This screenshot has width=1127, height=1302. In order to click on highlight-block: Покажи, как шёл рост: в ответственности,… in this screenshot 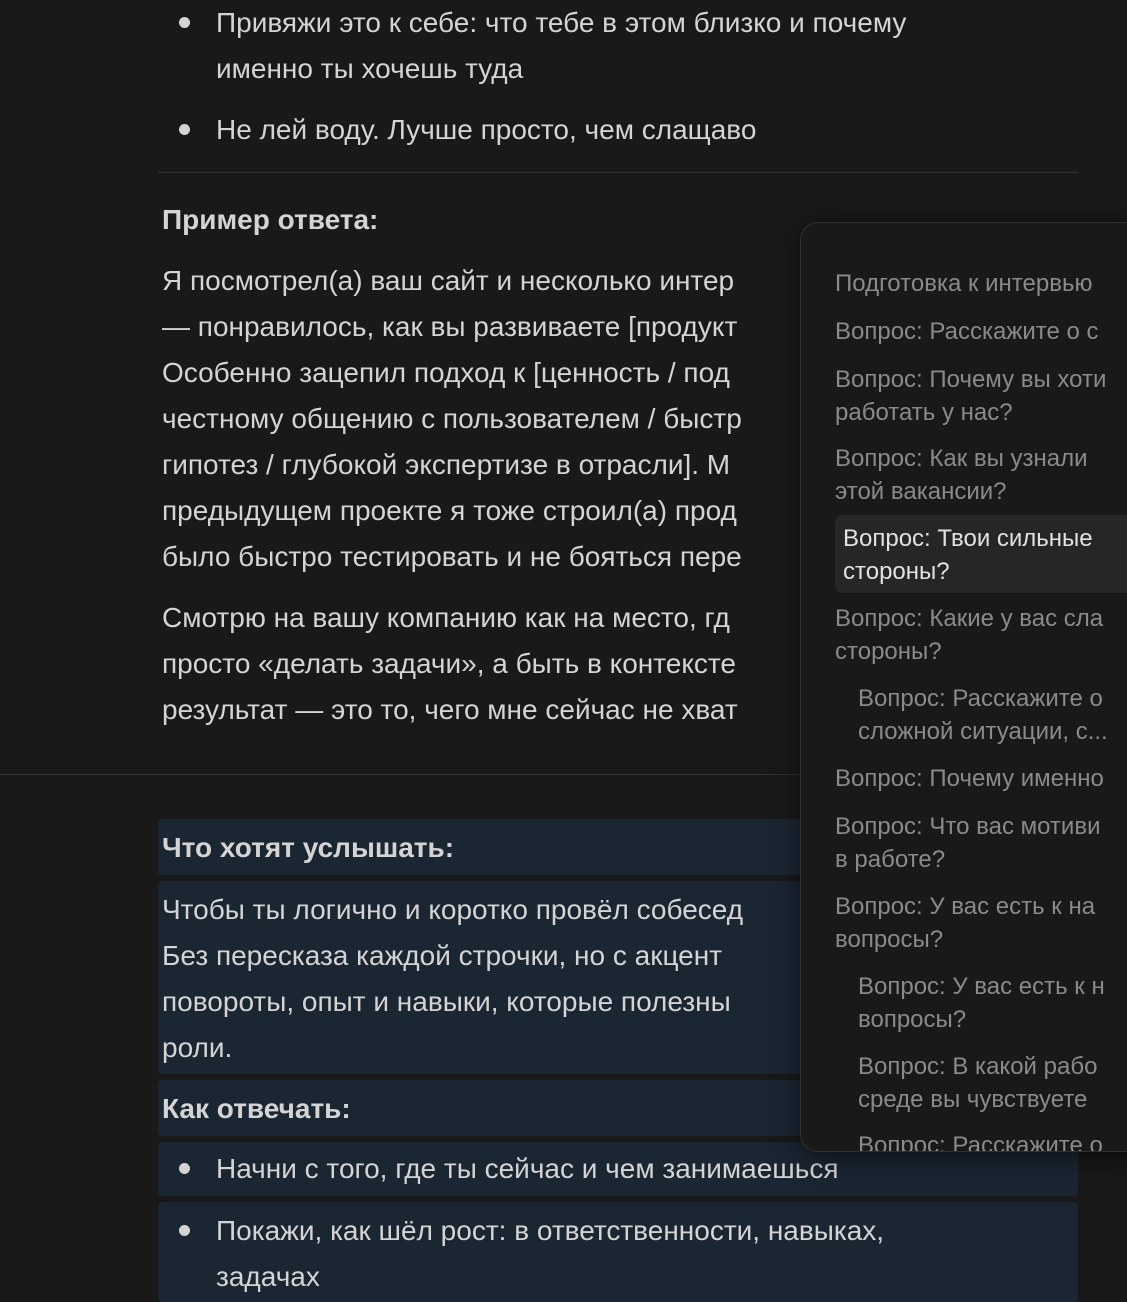, I will do `click(618, 1252)`.